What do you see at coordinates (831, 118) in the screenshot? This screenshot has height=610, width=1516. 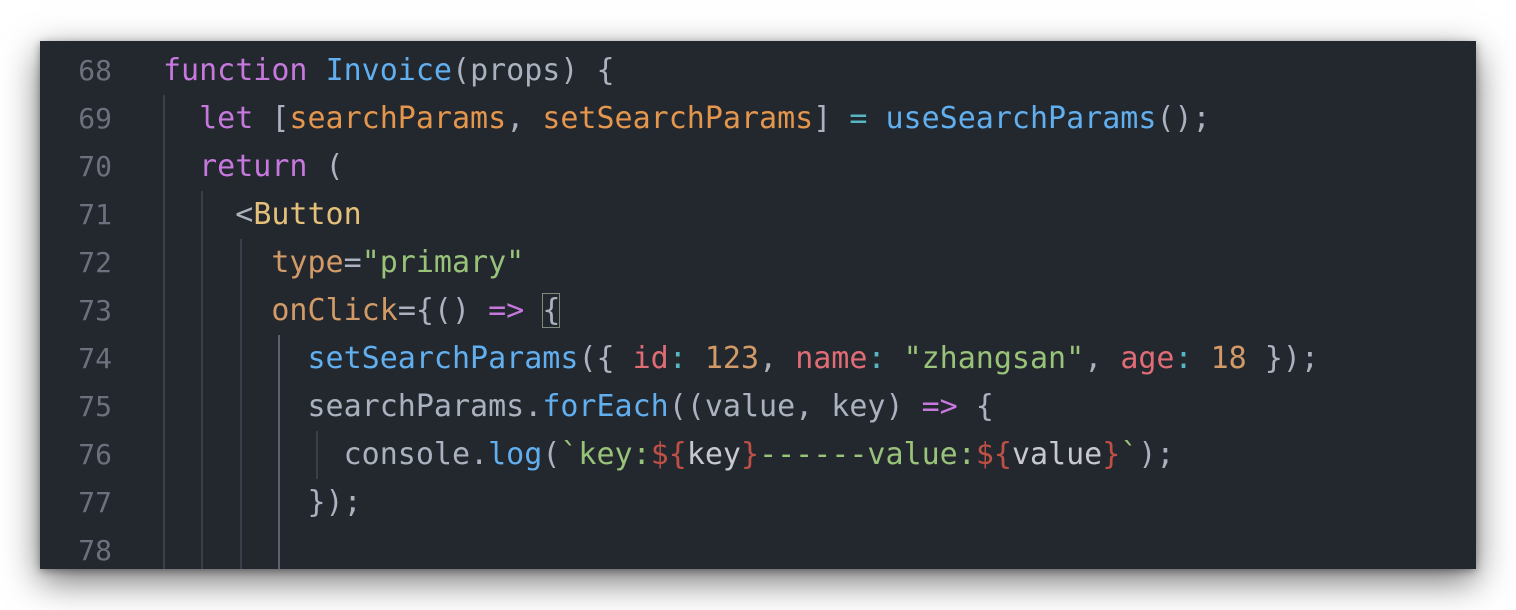 I see `code-token: ]` at bounding box center [831, 118].